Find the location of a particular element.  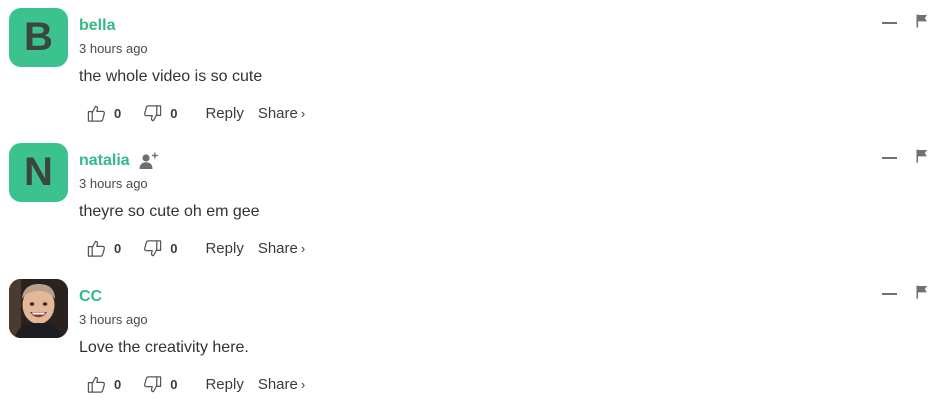

comment-text: the whole video is so cute is located at coordinates (171, 76).